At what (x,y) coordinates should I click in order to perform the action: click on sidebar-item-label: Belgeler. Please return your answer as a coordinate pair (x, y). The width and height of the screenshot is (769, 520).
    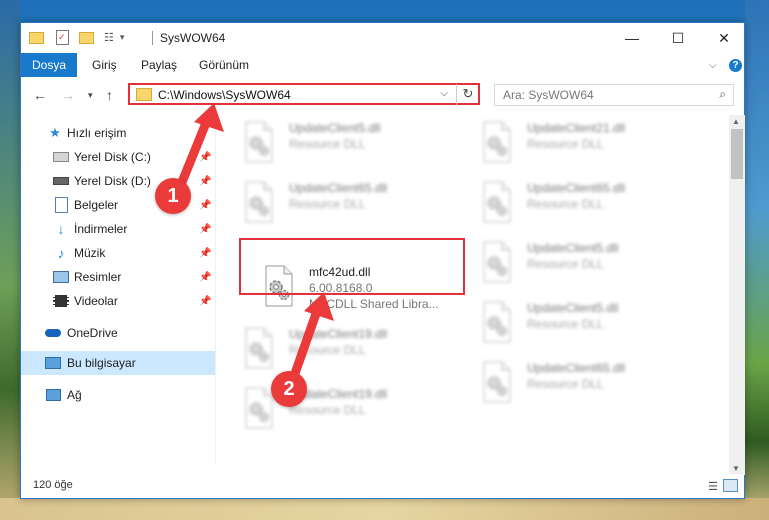
    Looking at the image, I should click on (96, 205).